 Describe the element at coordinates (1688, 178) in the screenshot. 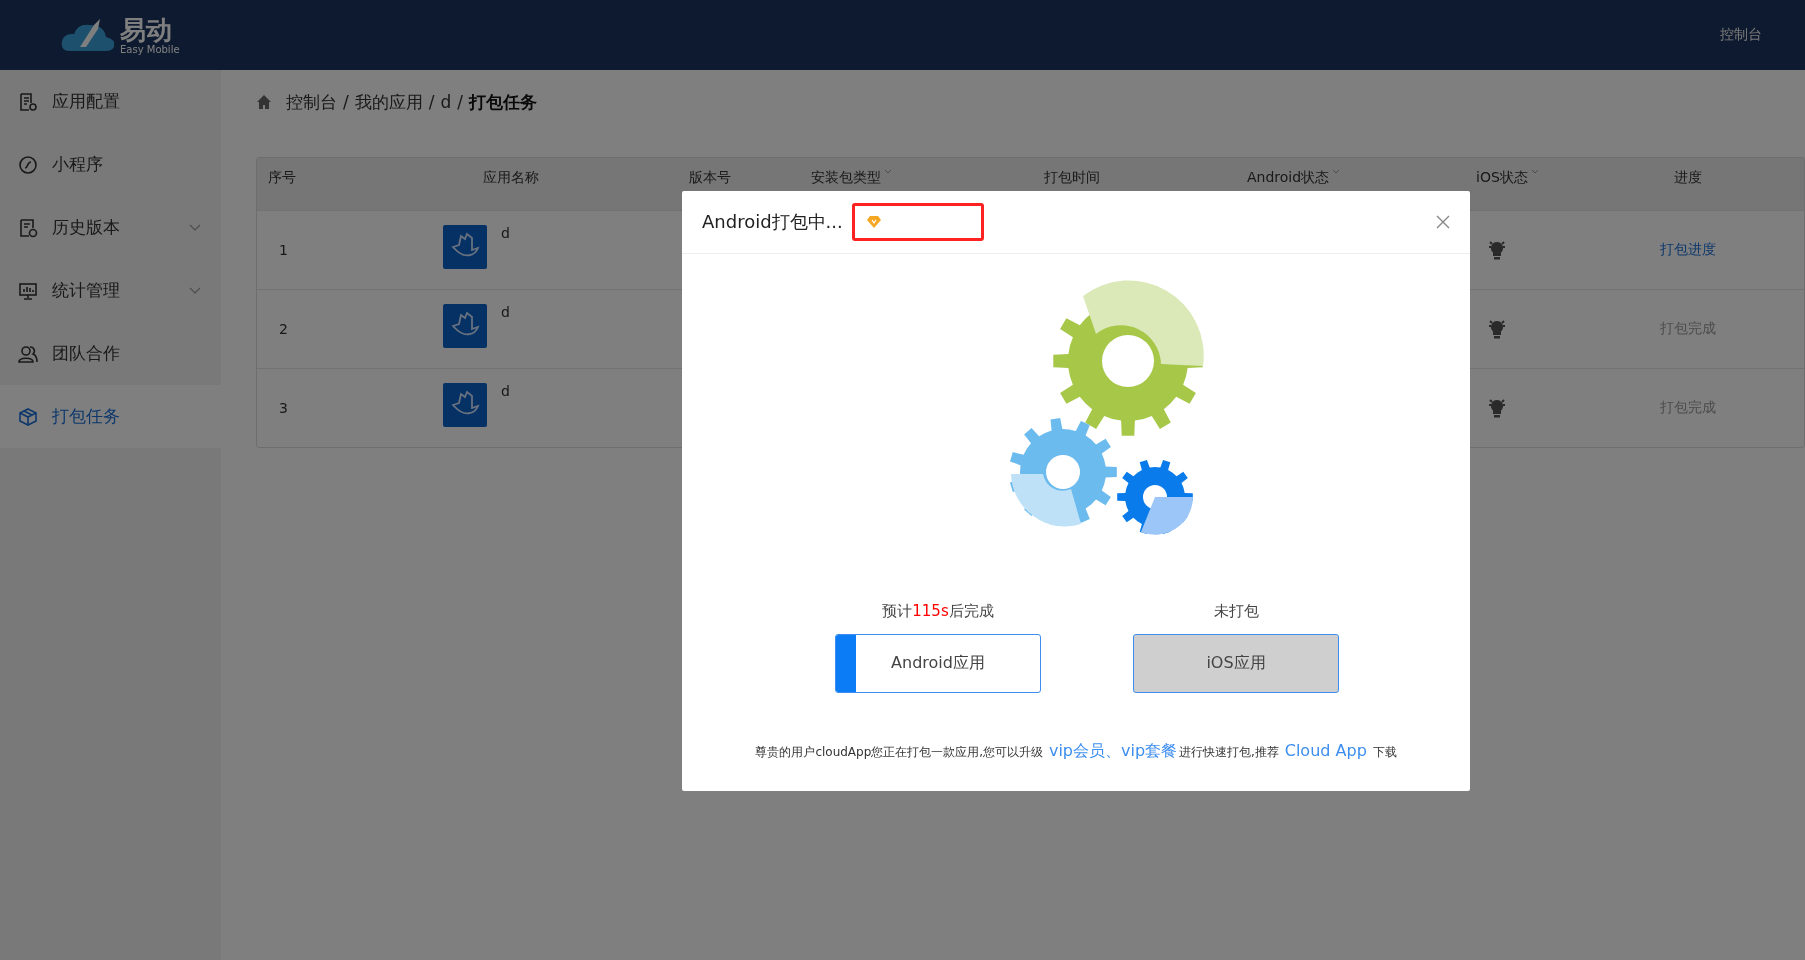

I see `column-header: 进度` at that location.